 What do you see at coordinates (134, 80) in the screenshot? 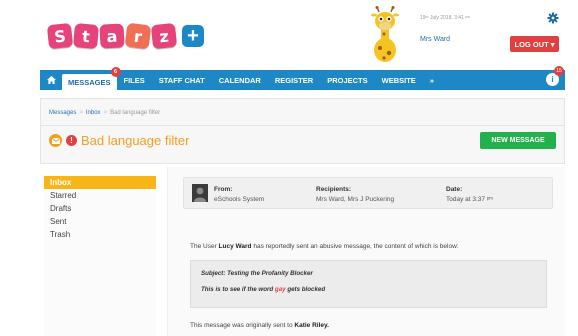
I see `nav-files: FILES` at bounding box center [134, 80].